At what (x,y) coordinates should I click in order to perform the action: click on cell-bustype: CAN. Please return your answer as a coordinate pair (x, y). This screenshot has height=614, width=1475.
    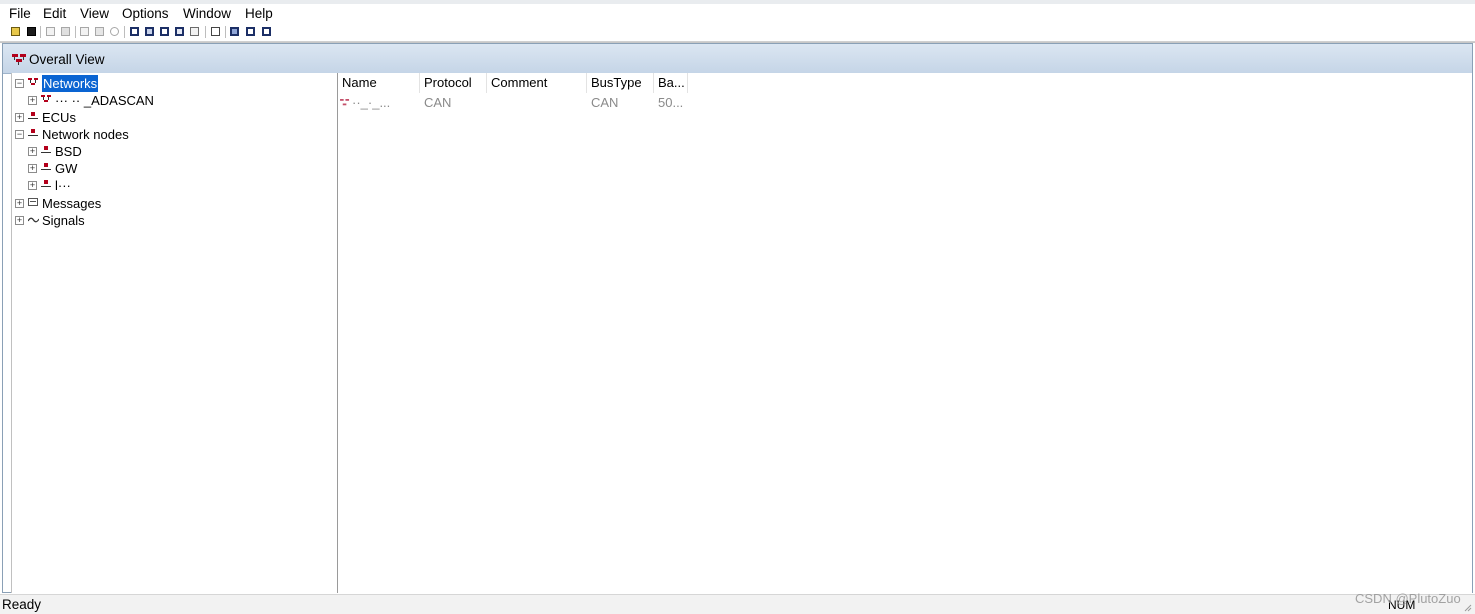
    Looking at the image, I should click on (605, 102).